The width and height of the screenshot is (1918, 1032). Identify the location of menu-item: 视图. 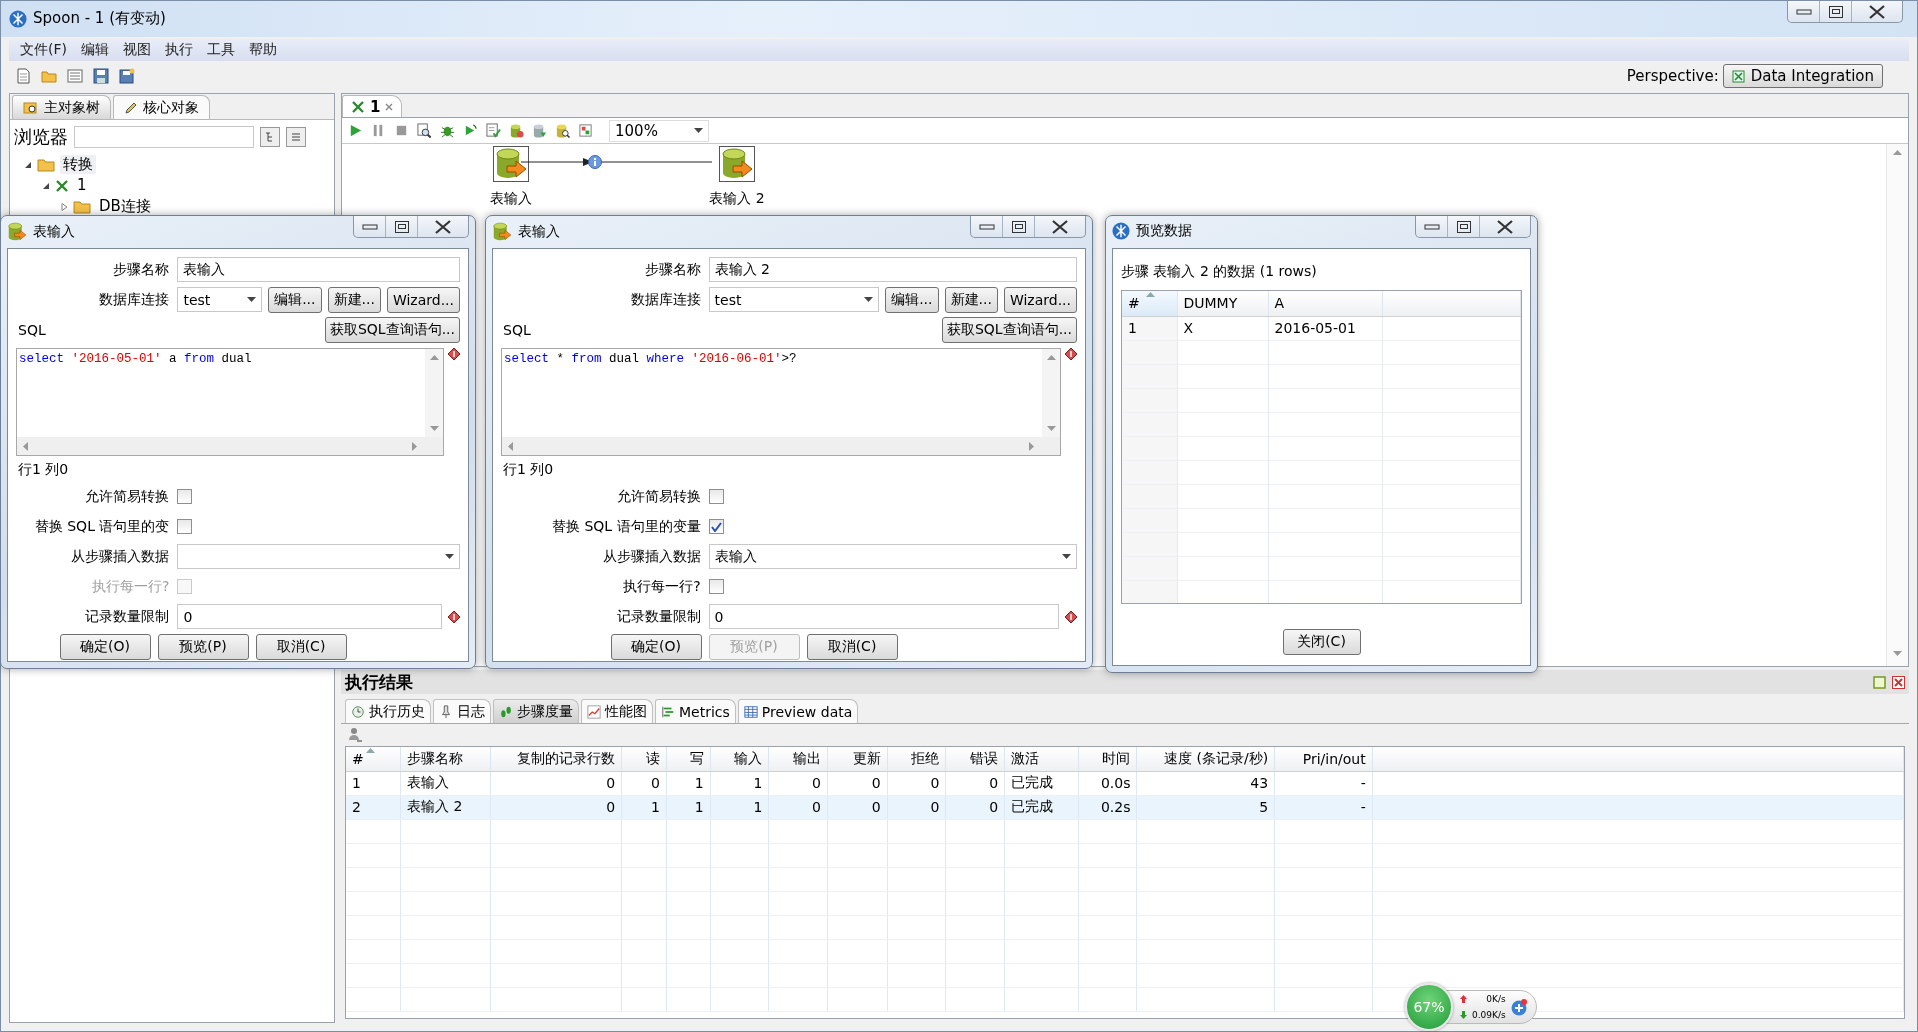
(137, 50).